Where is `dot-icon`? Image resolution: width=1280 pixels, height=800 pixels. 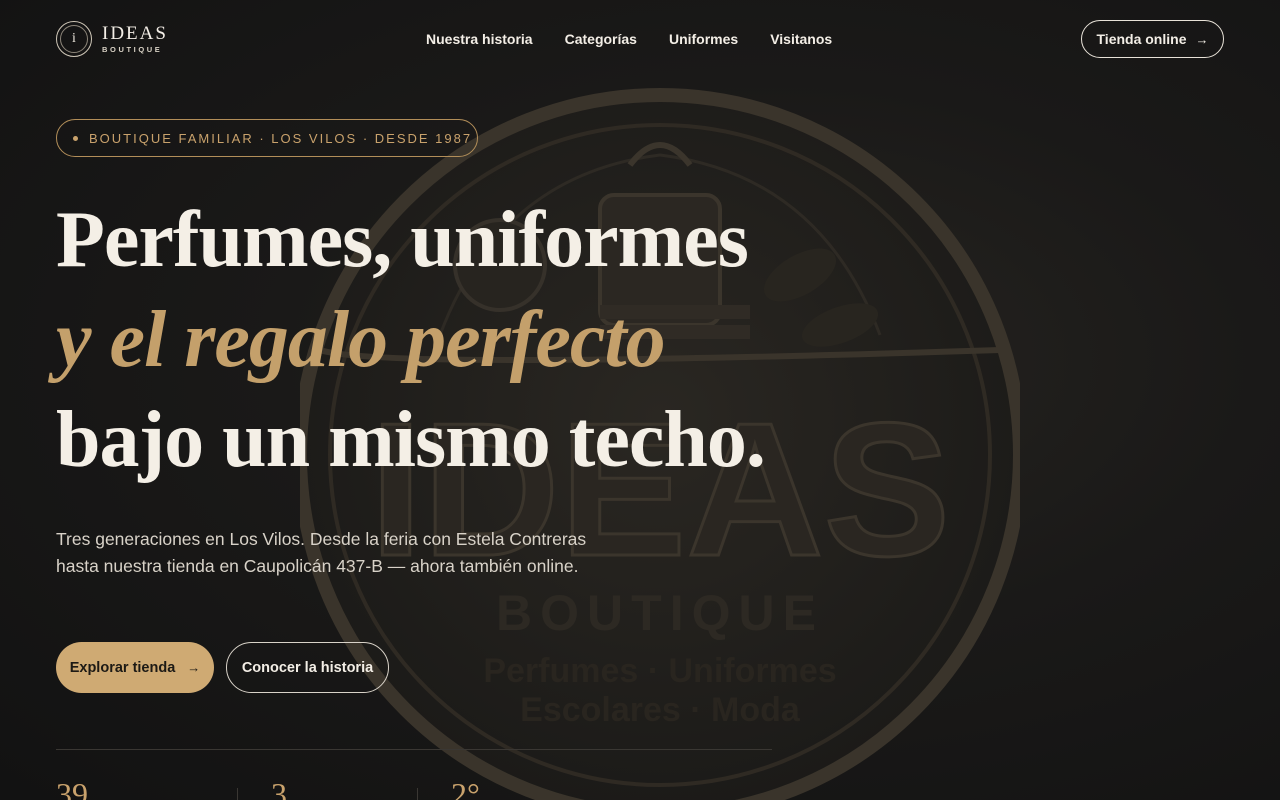
dot-icon is located at coordinates (75, 138).